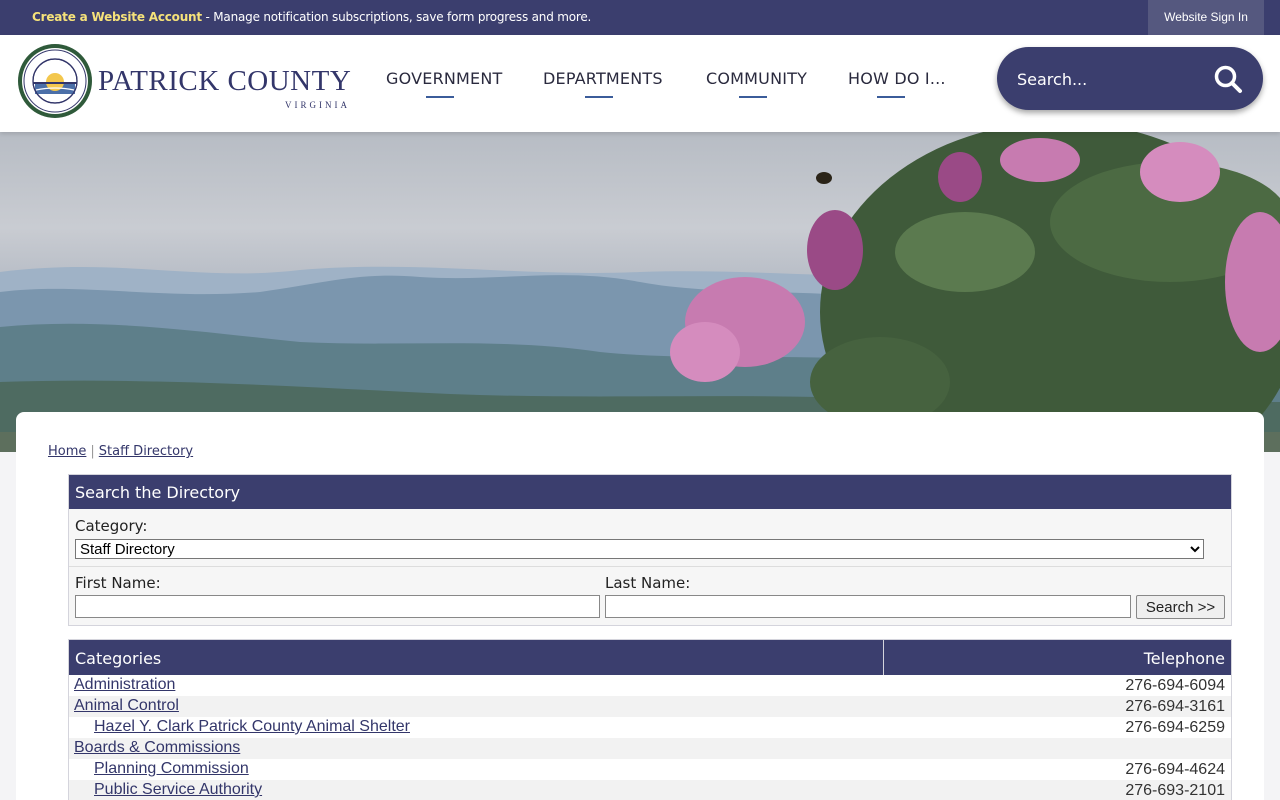  What do you see at coordinates (317, 105) in the screenshot?
I see `state-name: VIRGINIA` at bounding box center [317, 105].